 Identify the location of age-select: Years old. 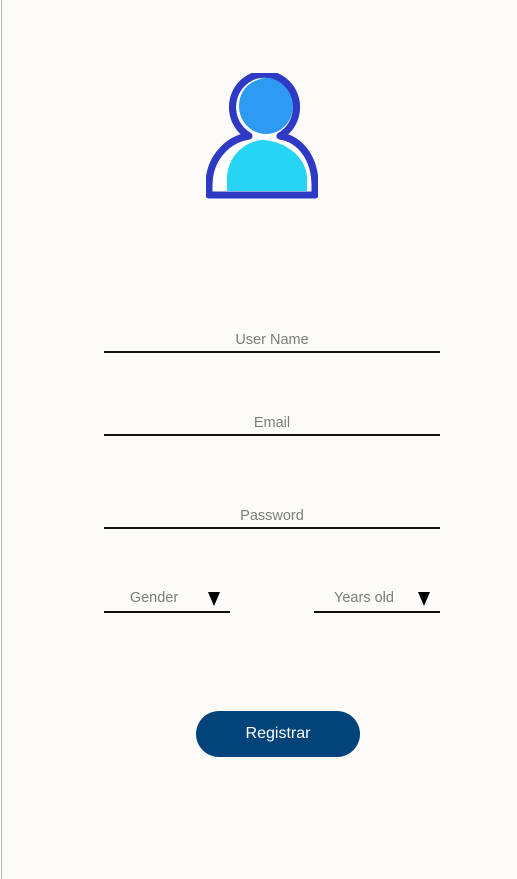
(377, 601).